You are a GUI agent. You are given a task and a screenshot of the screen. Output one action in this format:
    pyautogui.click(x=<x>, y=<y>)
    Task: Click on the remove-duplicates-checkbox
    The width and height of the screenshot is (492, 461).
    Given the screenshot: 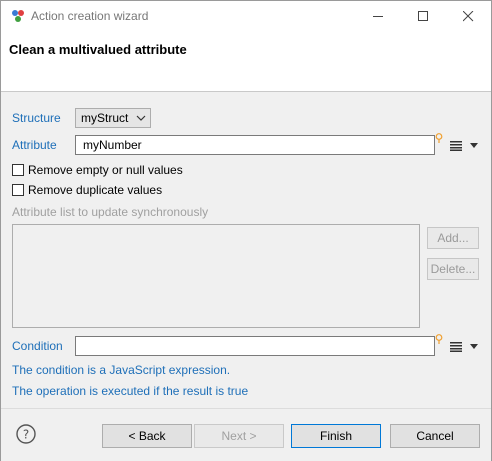 What is the action you would take?
    pyautogui.click(x=18, y=190)
    